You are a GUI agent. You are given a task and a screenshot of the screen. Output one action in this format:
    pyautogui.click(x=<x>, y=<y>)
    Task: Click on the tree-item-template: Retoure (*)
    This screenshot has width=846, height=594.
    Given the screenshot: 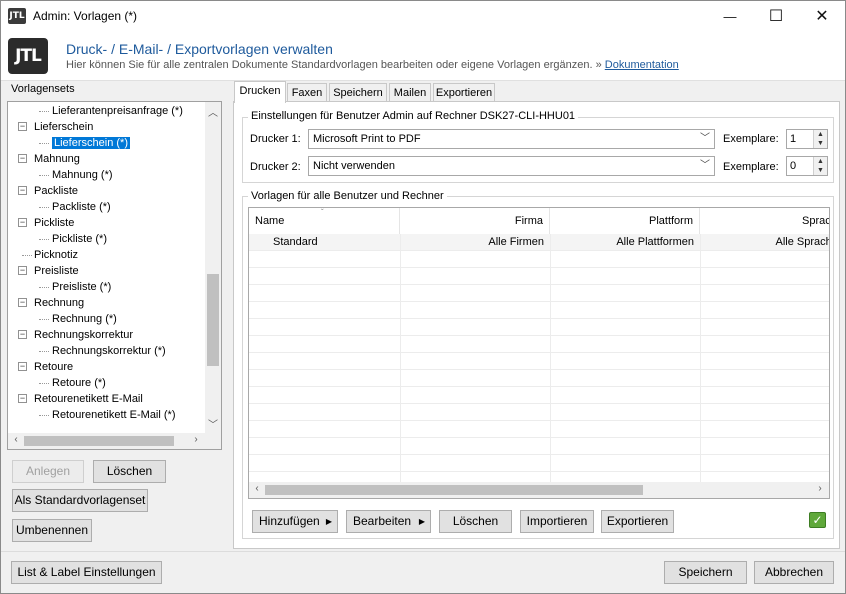 What is the action you would take?
    pyautogui.click(x=79, y=383)
    